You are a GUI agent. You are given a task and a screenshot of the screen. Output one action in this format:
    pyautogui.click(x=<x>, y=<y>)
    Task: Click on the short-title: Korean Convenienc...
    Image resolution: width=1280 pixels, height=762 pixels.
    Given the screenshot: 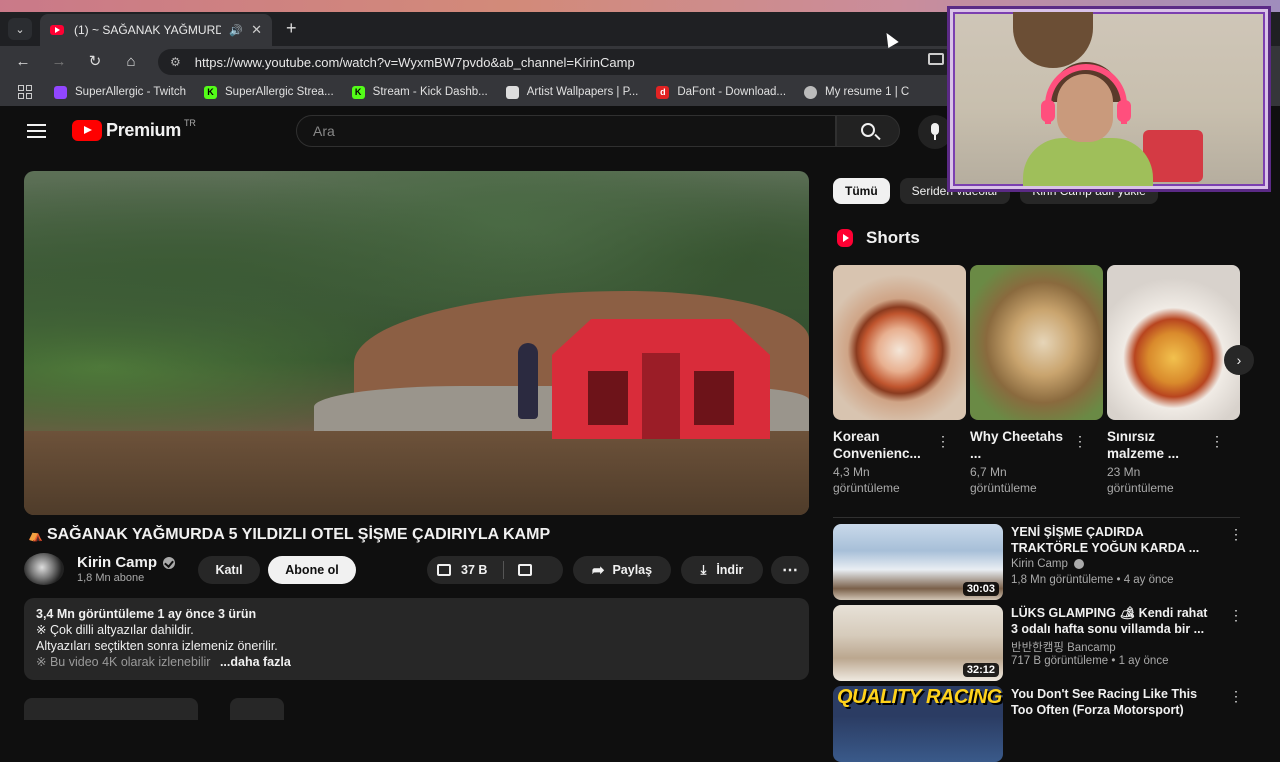 What is the action you would take?
    pyautogui.click(x=887, y=445)
    